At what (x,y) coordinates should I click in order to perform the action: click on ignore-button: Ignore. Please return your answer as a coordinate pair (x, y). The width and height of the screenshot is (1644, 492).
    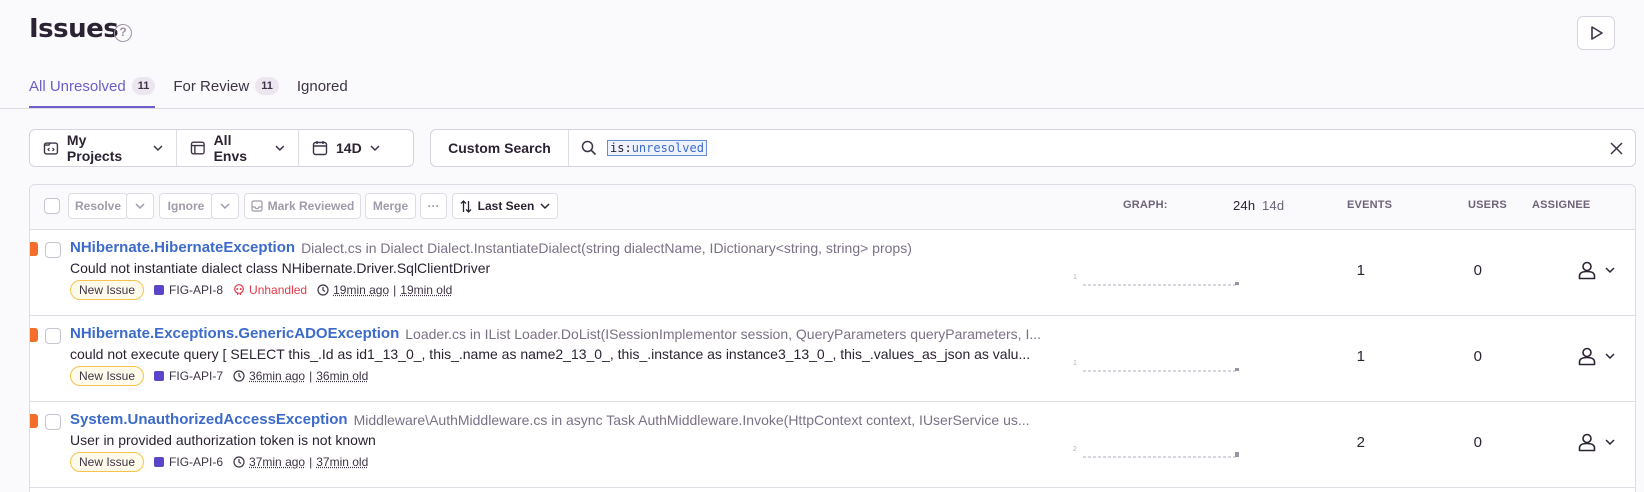
    Looking at the image, I should click on (186, 206).